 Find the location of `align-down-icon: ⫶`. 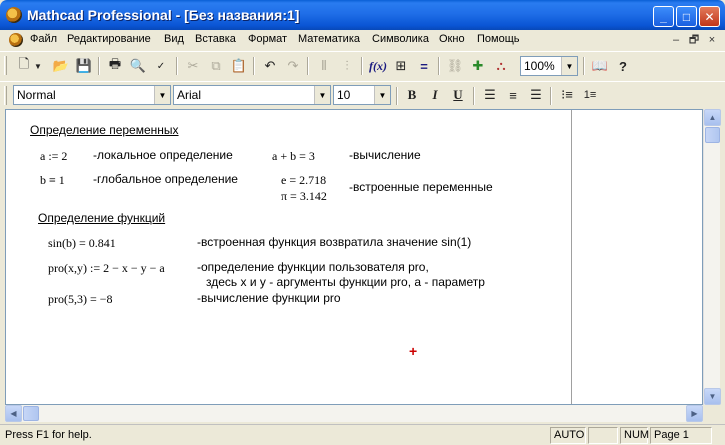

align-down-icon: ⫶ is located at coordinates (347, 66).